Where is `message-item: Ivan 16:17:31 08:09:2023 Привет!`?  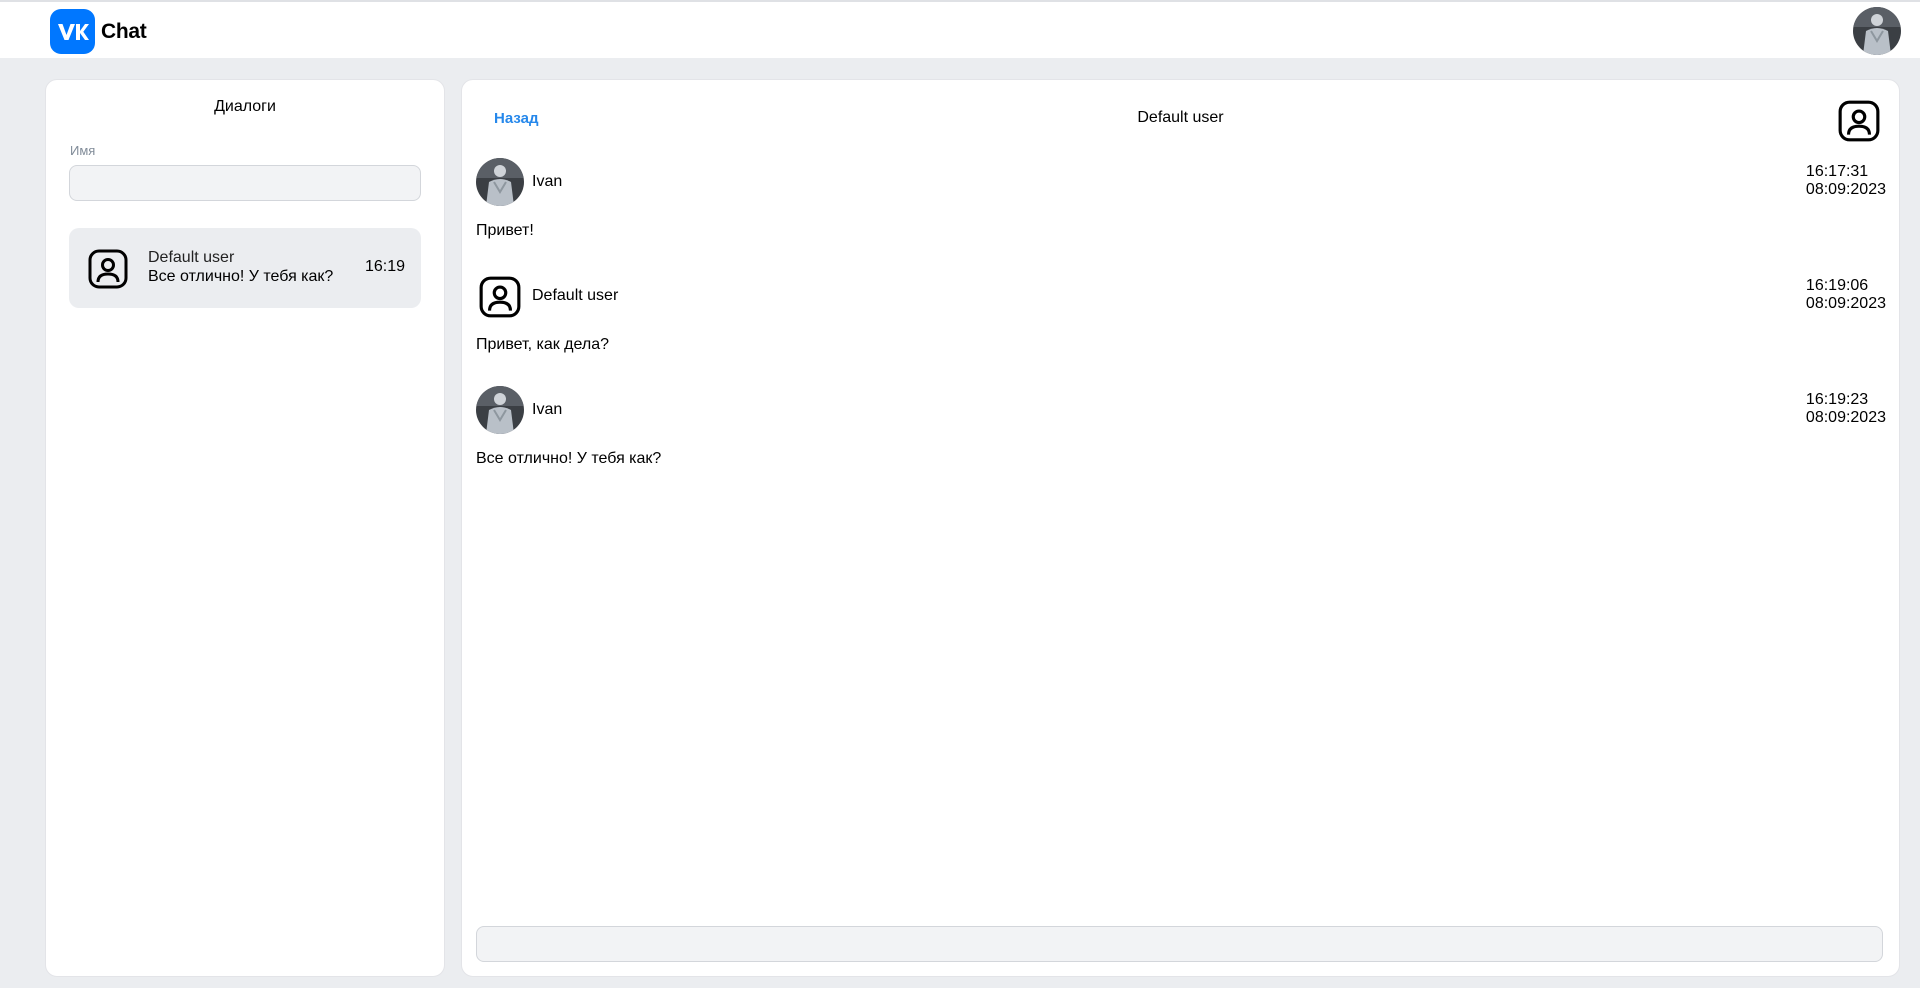 message-item: Ivan 16:17:31 08:09:2023 Привет! is located at coordinates (1181, 203).